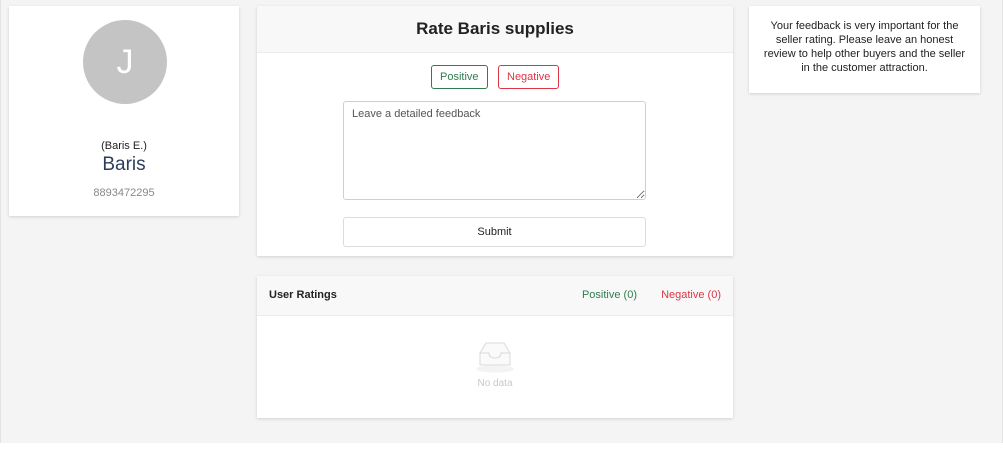 This screenshot has height=457, width=1003. Describe the element at coordinates (124, 111) in the screenshot. I see `seller-profile-card: J (Baris E.) Baris 8893472295` at that location.